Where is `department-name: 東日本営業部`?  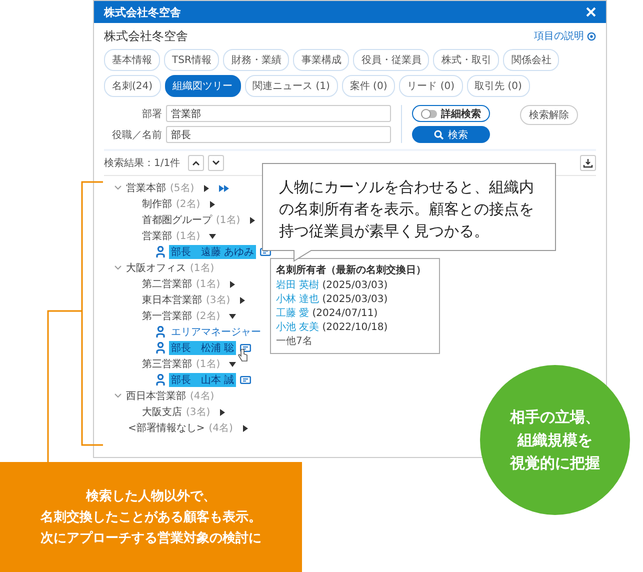
department-name: 東日本営業部 is located at coordinates (172, 300).